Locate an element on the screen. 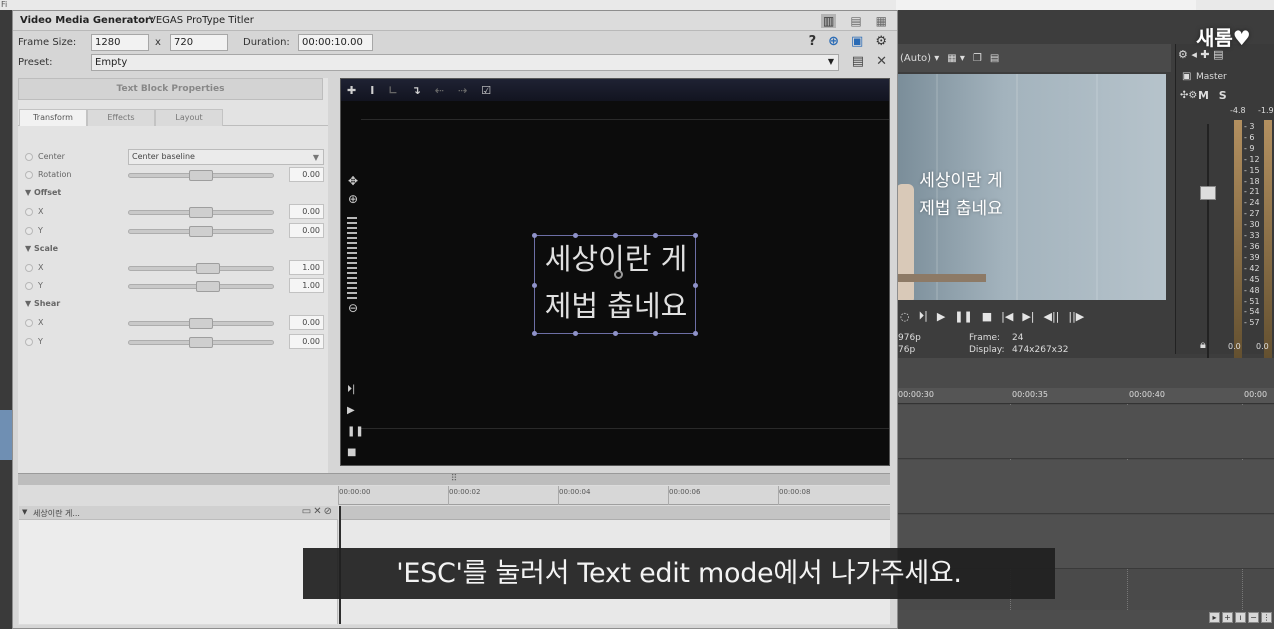  shear-x-value: 0.00 is located at coordinates (306, 322).